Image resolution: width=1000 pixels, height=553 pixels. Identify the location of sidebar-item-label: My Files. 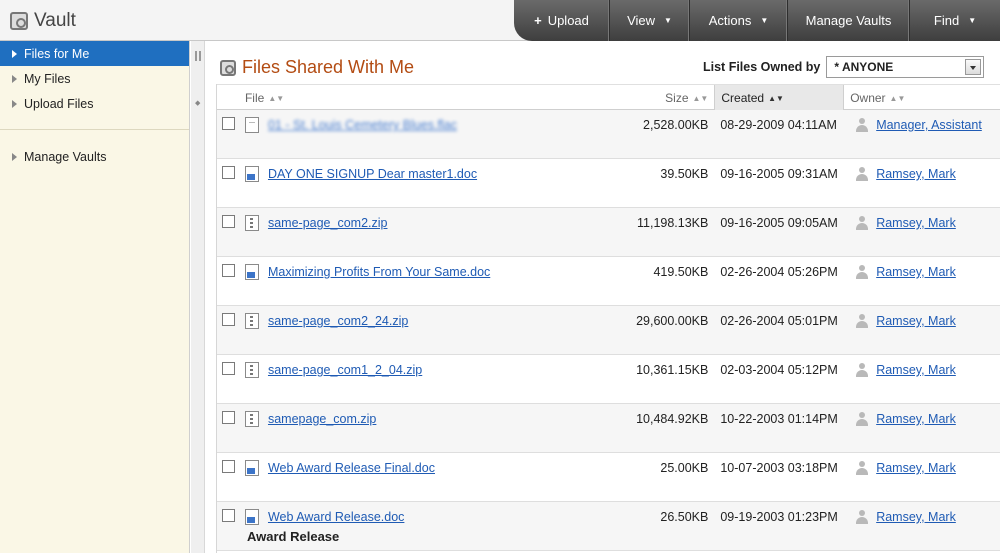
(47, 78).